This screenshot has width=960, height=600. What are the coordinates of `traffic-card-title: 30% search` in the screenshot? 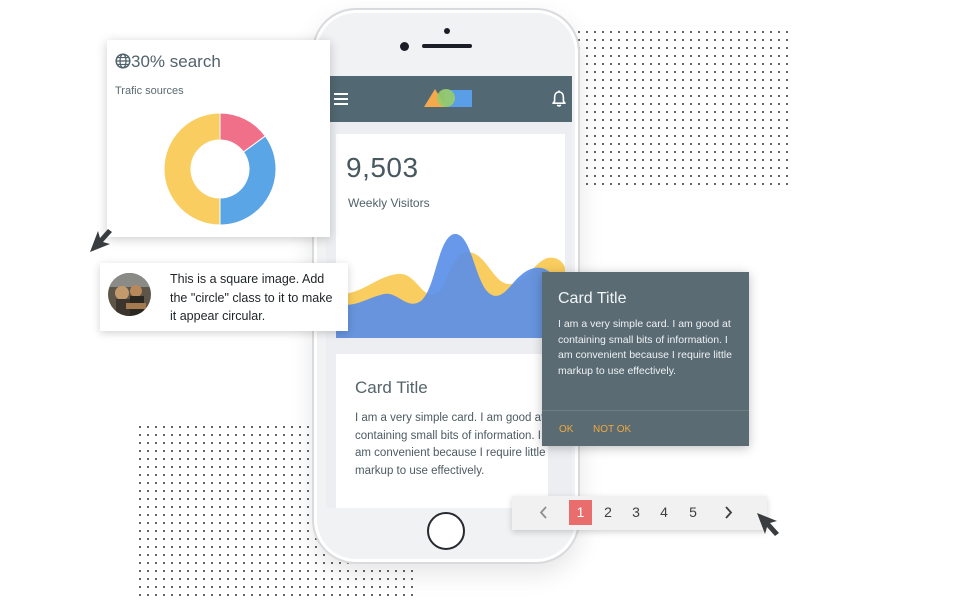 It's located at (168, 62).